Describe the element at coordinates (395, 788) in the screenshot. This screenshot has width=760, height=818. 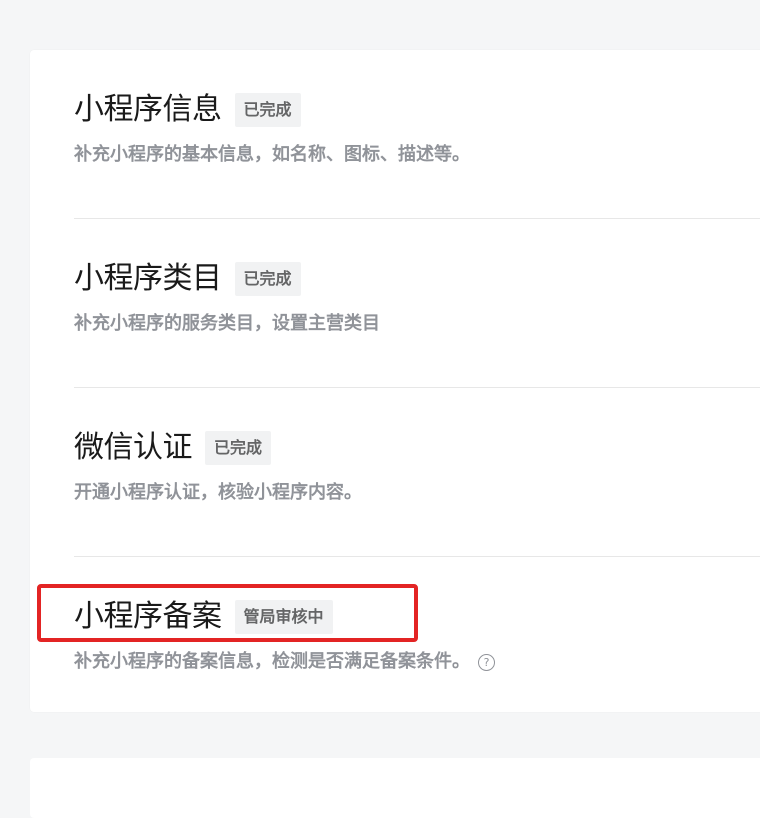
I see `next-card` at that location.